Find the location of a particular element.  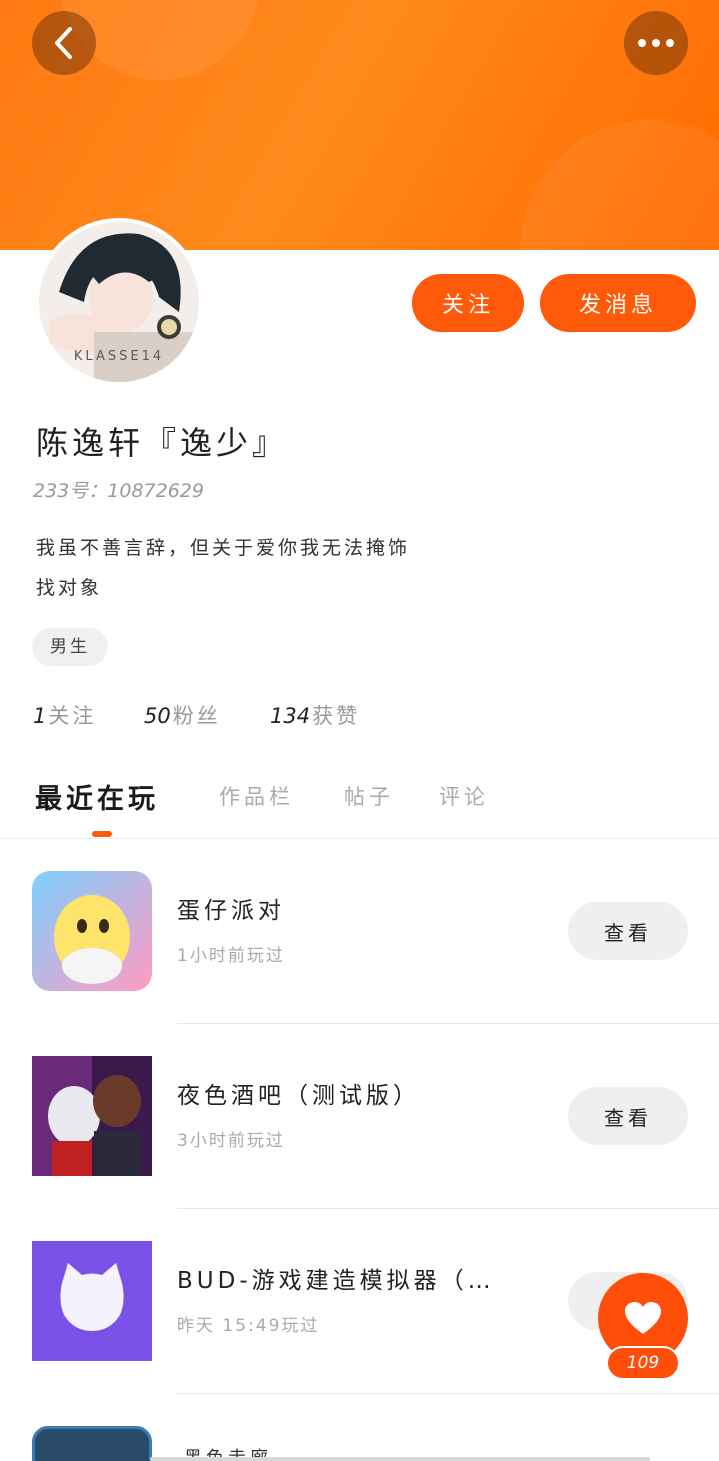

game-last-played: 昨天 15:49玩过 is located at coordinates (248, 1326).